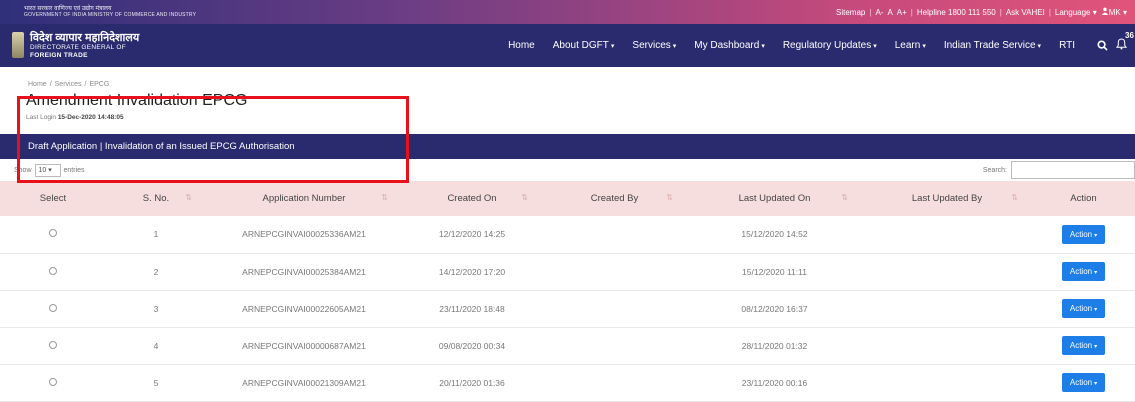 This screenshot has height=402, width=1135. Describe the element at coordinates (304, 198) in the screenshot. I see `column-header-application-number: Application Number ⇅` at that location.